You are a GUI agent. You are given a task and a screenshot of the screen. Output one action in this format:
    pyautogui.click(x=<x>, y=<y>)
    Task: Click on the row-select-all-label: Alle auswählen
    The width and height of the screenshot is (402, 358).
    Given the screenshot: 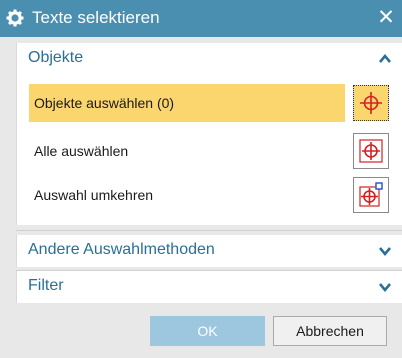 What is the action you would take?
    pyautogui.click(x=81, y=151)
    